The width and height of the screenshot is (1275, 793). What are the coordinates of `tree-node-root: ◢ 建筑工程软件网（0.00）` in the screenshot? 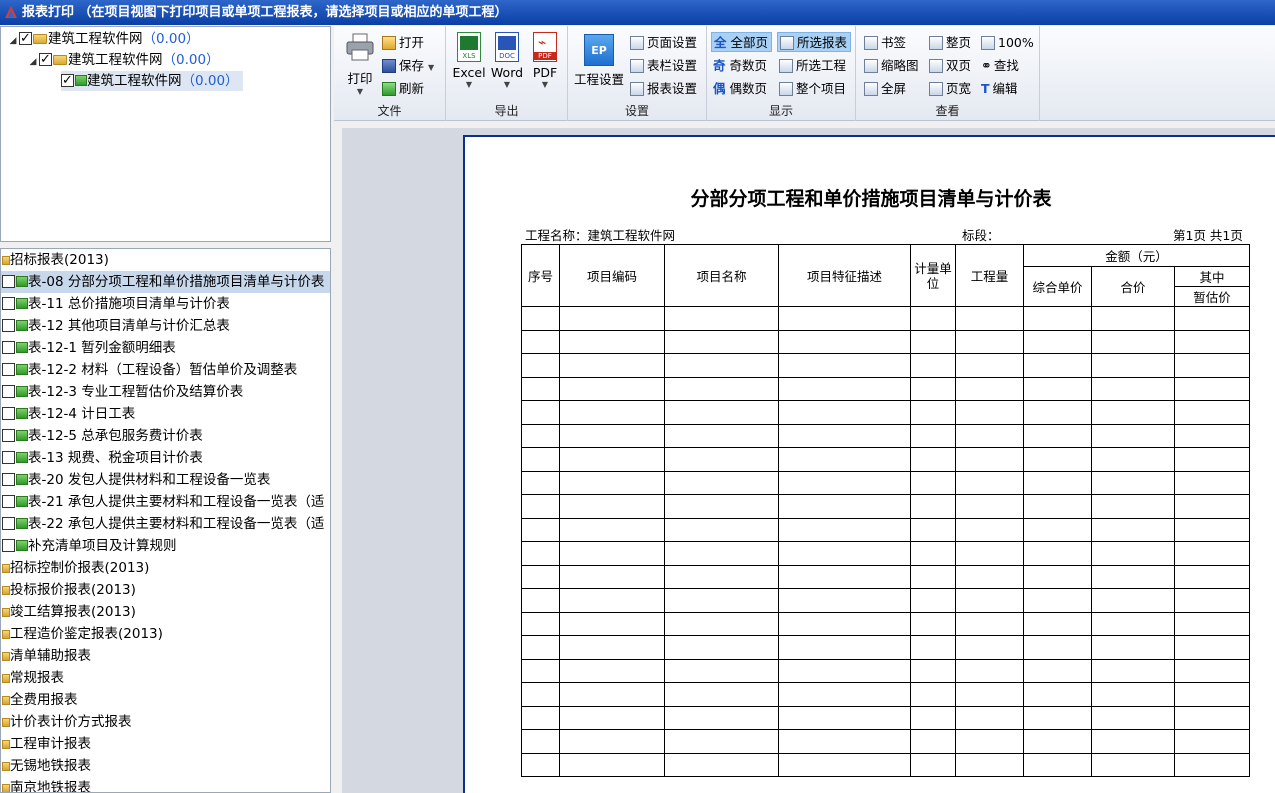 It's located at (103, 39).